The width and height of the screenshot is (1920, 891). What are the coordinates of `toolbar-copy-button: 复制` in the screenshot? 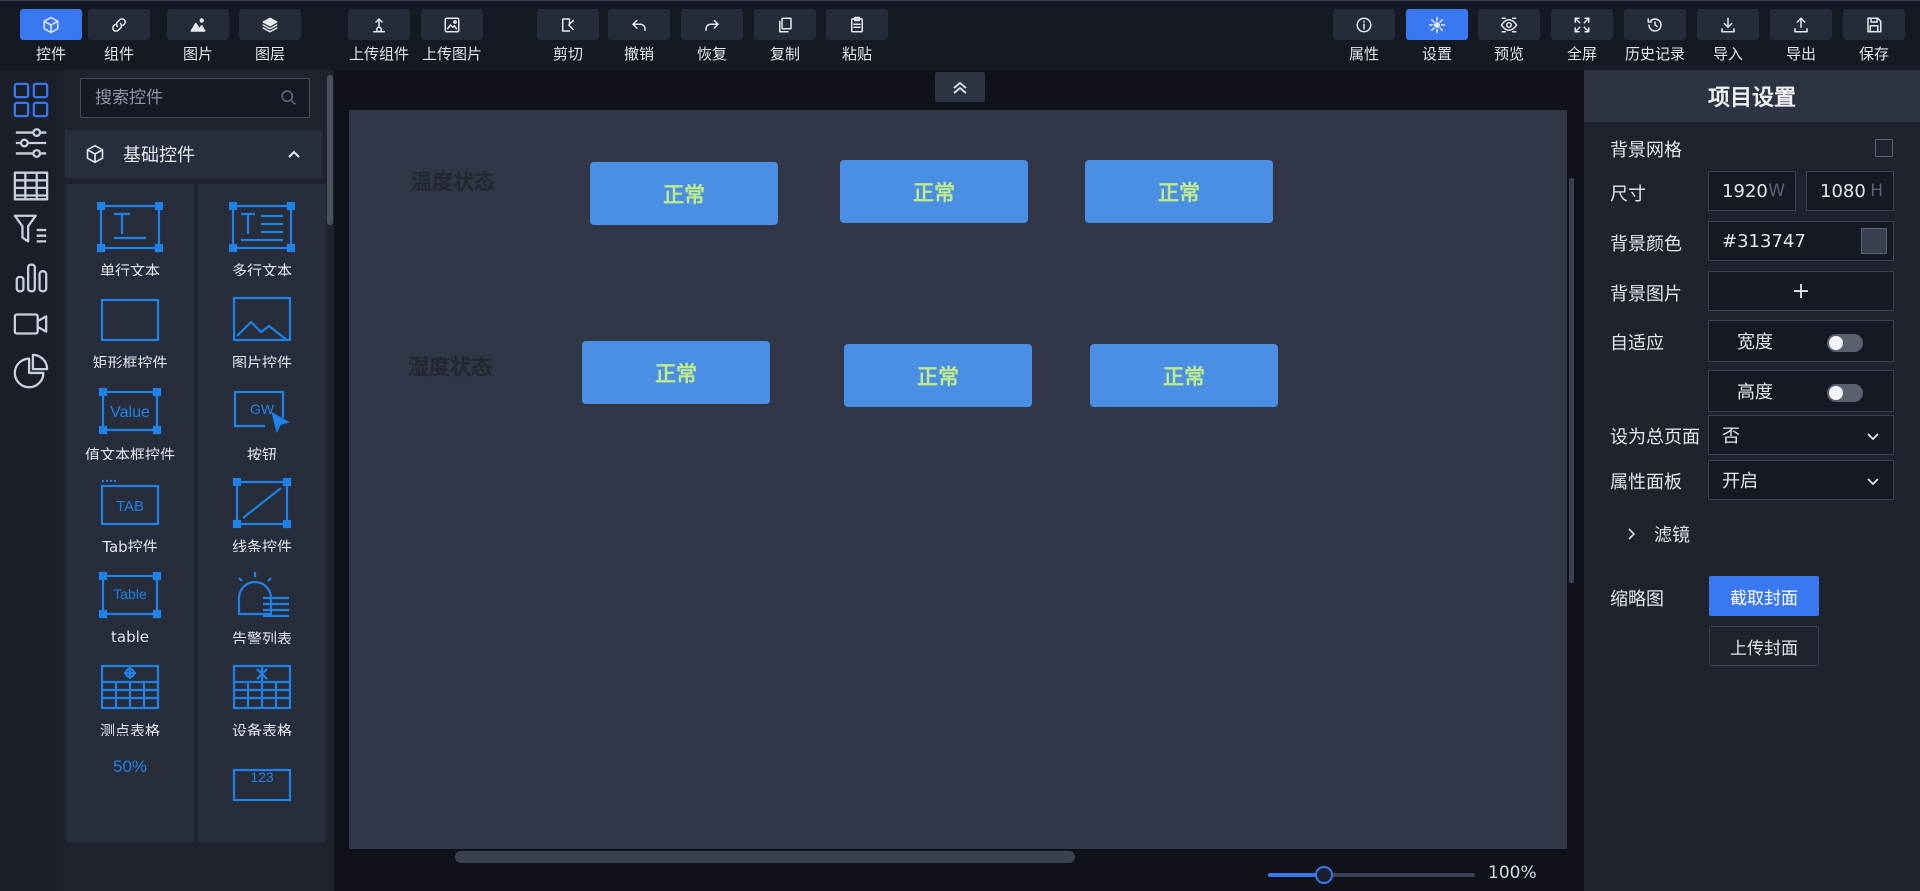 It's located at (785, 38).